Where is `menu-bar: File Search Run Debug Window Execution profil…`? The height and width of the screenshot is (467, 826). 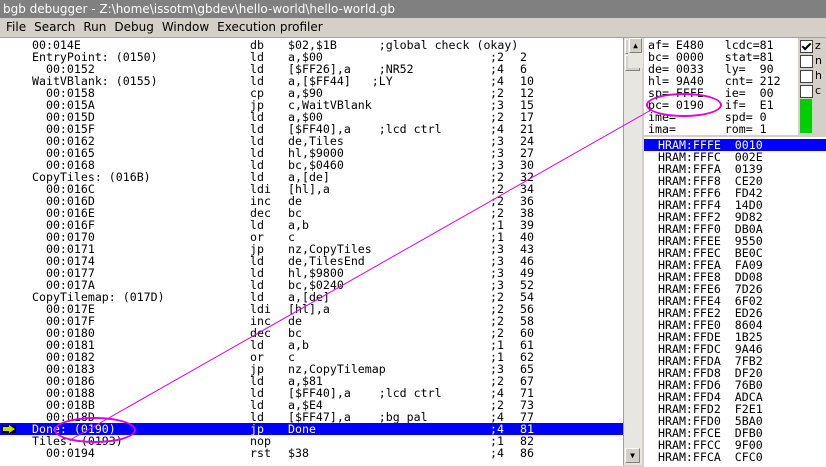
menu-bar: File Search Run Debug Window Execution profil… is located at coordinates (413, 28).